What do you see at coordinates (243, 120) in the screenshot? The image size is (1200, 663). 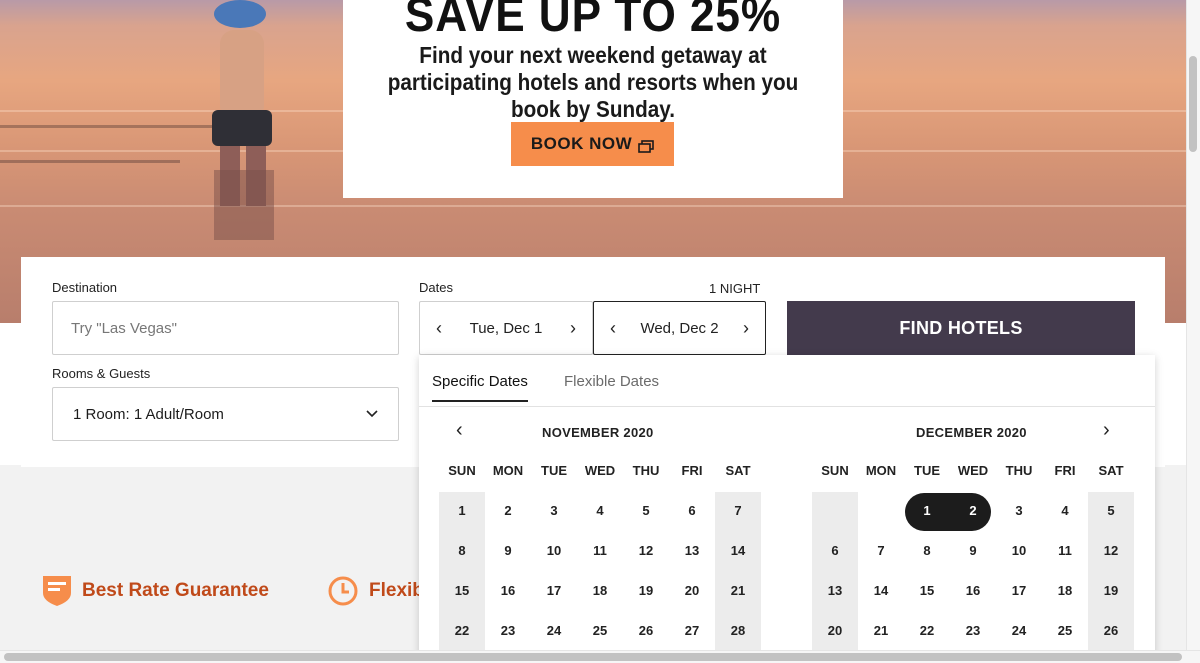 I see `person-silhouette` at bounding box center [243, 120].